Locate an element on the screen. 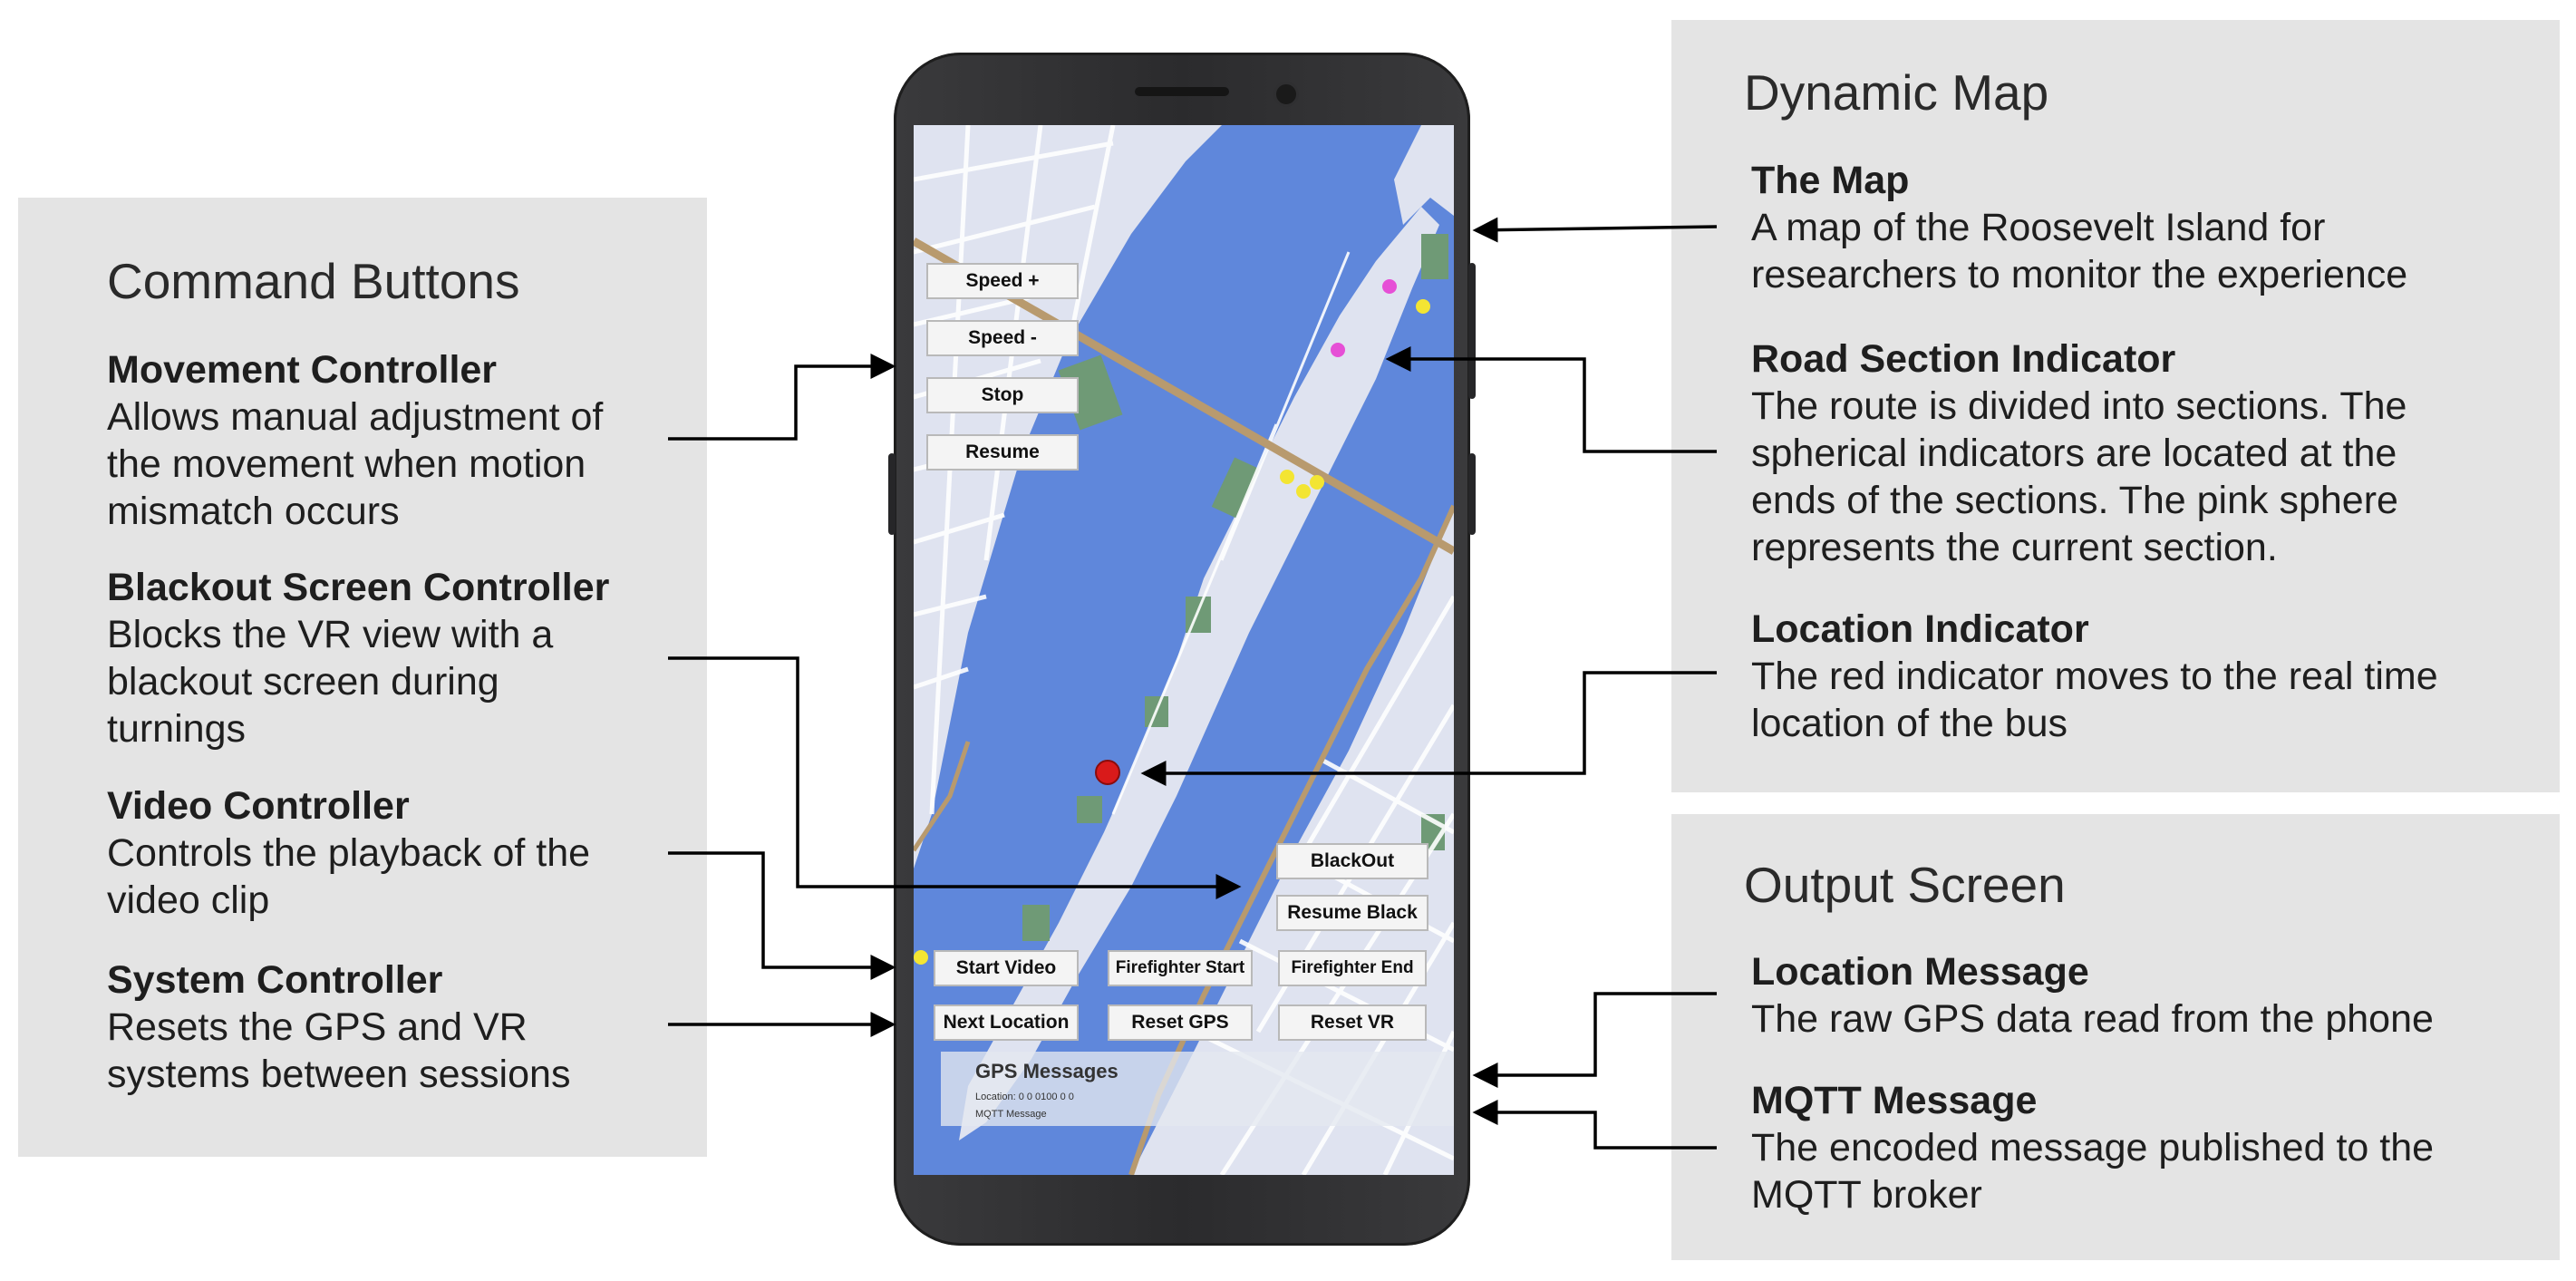  blackout-button: BlackOut is located at coordinates (1352, 861).